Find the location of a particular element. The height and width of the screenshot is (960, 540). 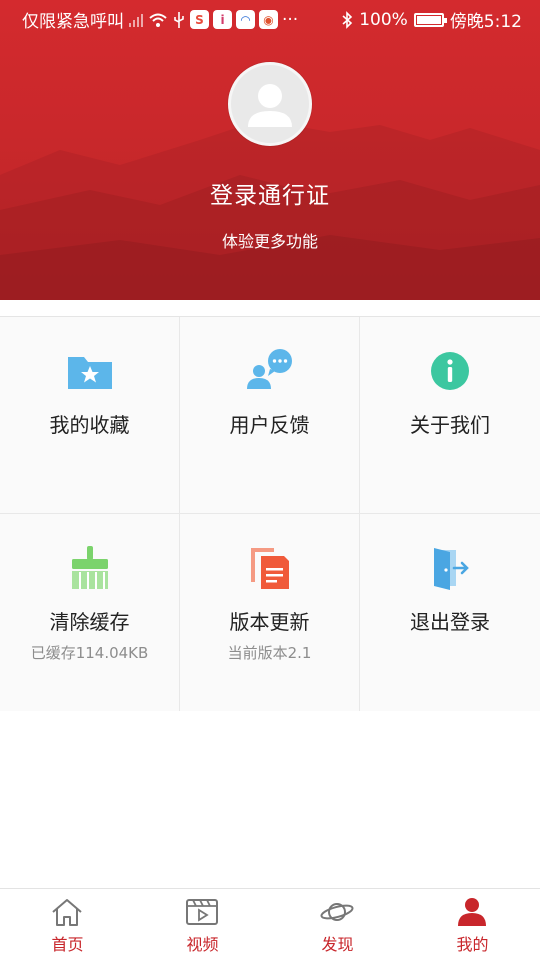

battery-percent: 100% is located at coordinates (383, 19).